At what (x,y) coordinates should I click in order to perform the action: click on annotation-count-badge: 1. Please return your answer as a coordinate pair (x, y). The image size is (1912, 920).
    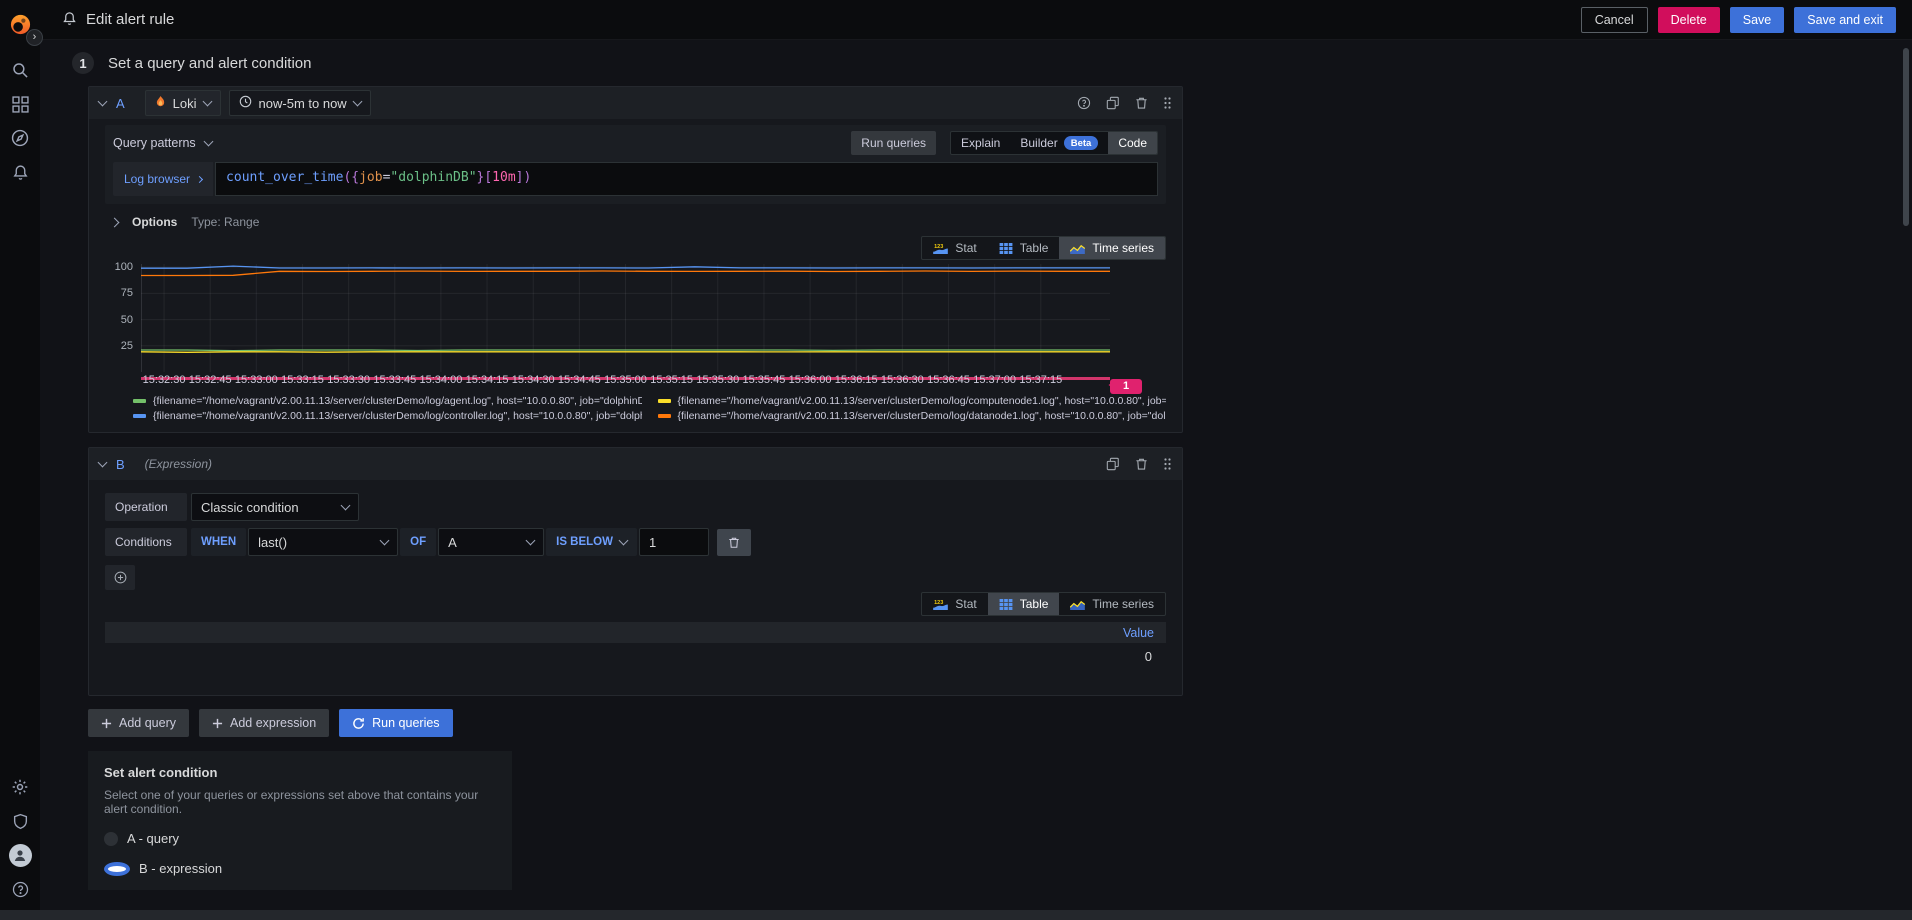
    Looking at the image, I should click on (1126, 386).